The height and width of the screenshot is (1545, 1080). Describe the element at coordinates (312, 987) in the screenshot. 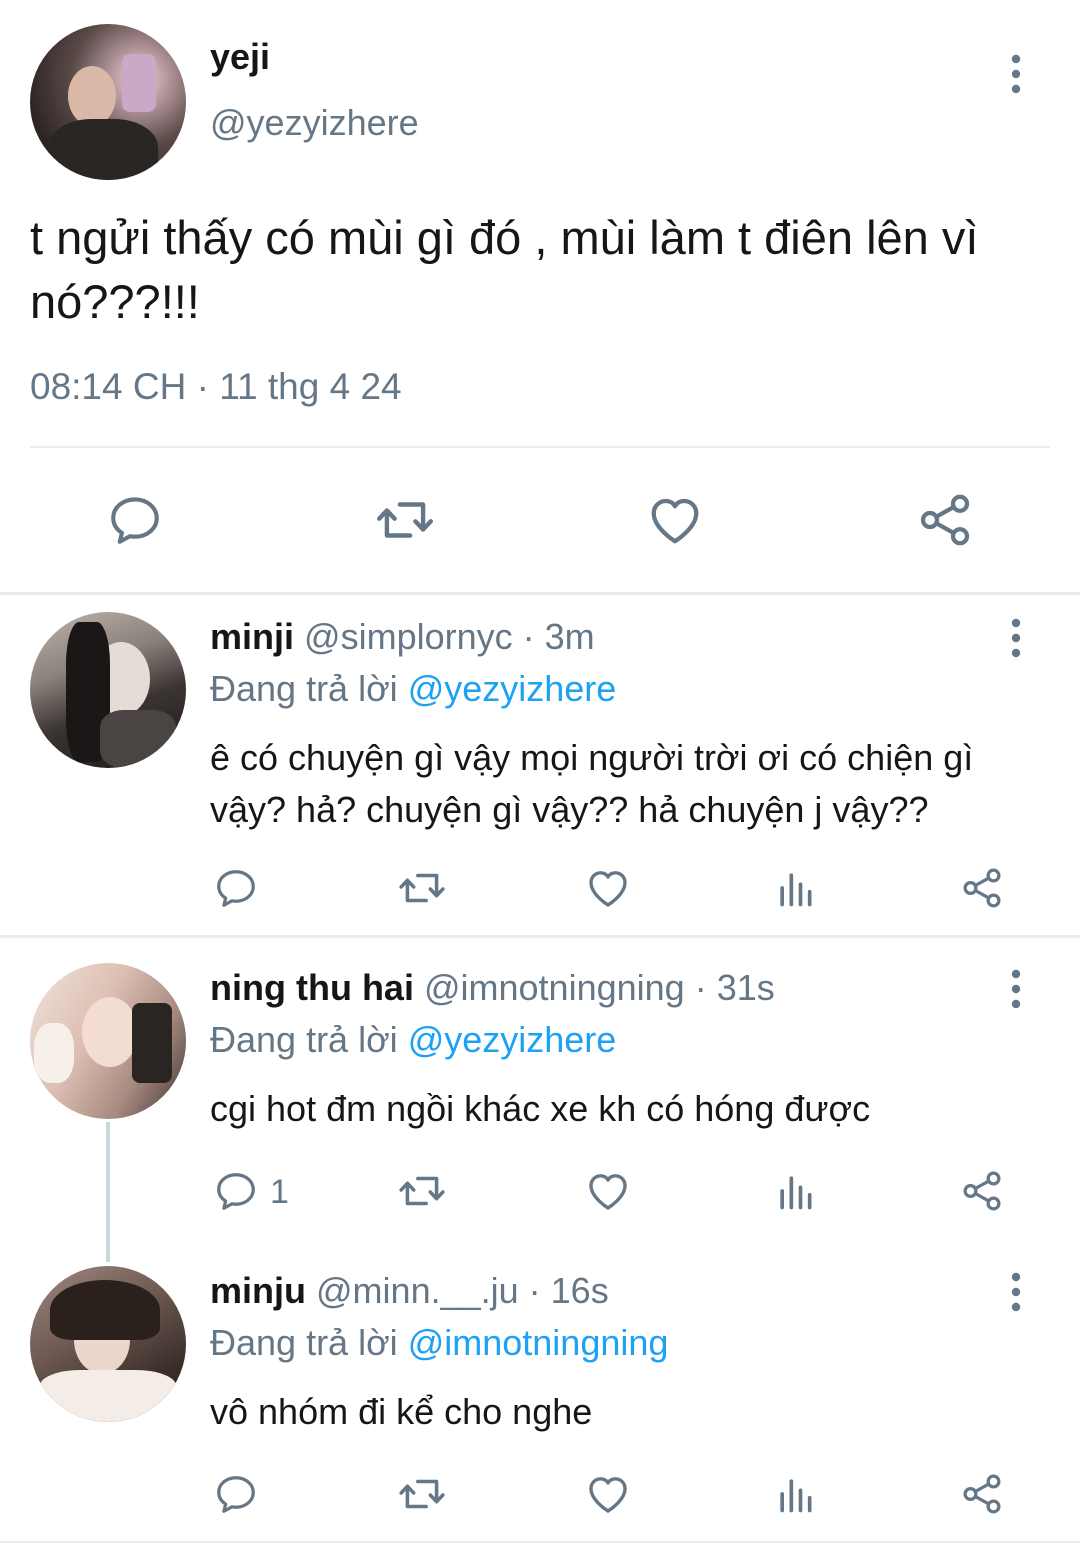

I see `author-name: ning thu hai` at that location.